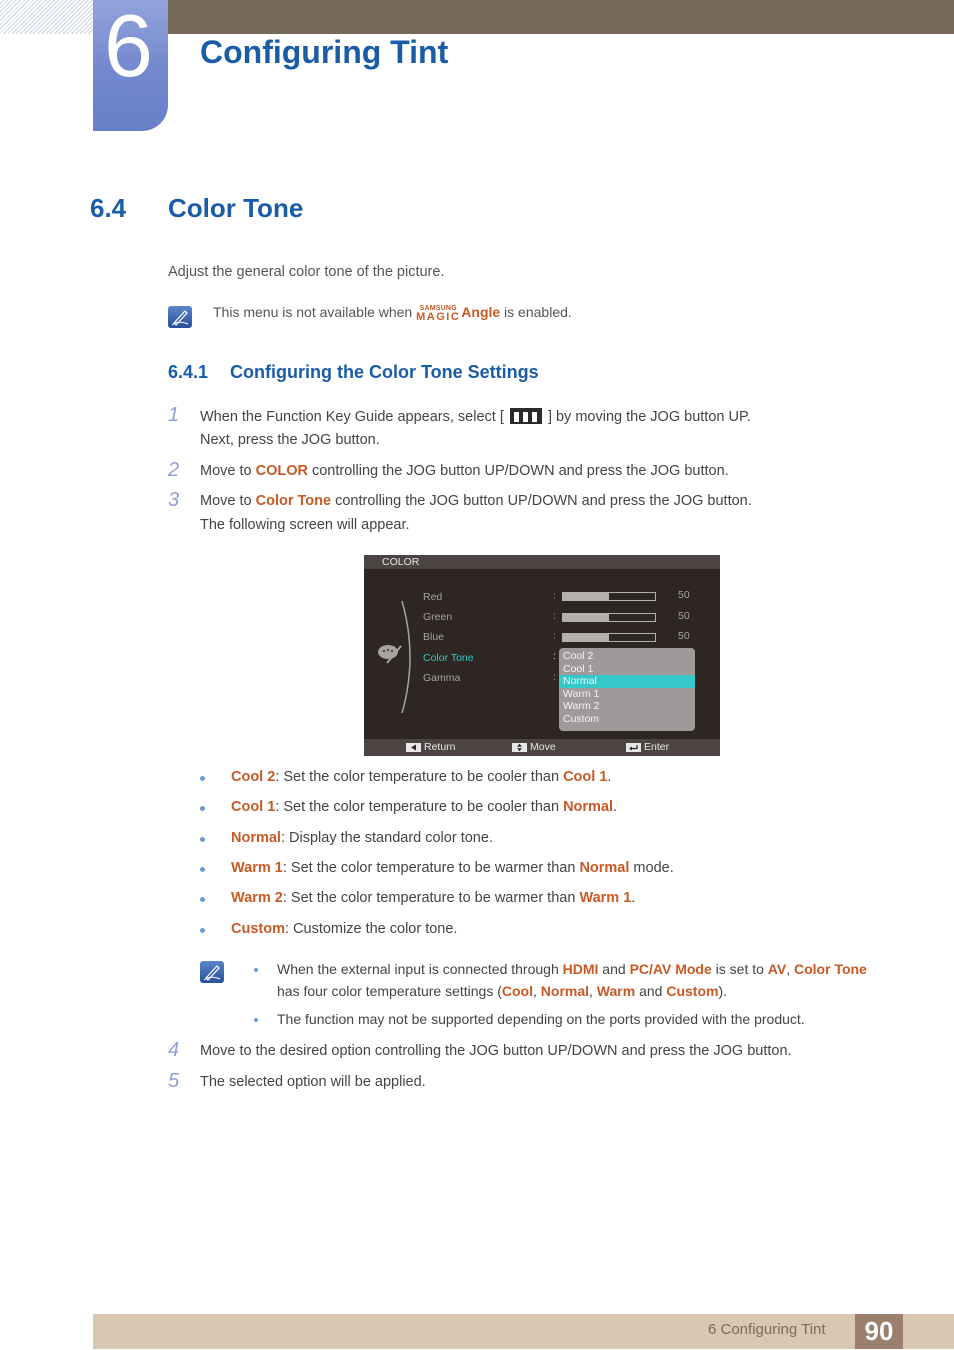  What do you see at coordinates (448, 658) in the screenshot?
I see `osd-item-color-tone: Color Tone` at bounding box center [448, 658].